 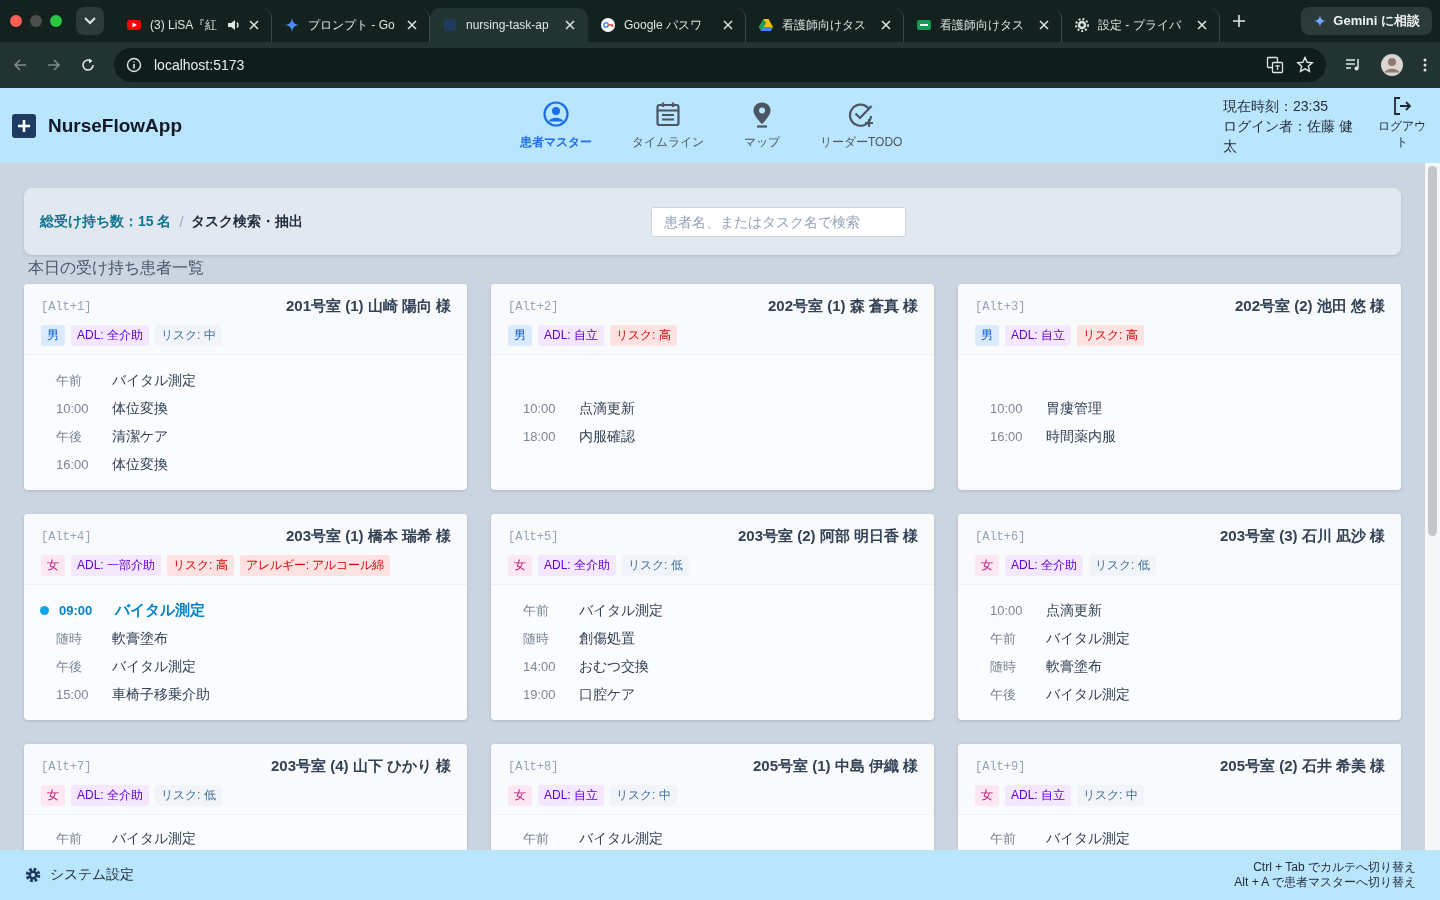 I want to click on patient-tag: リスク: 高, so click(x=643, y=335).